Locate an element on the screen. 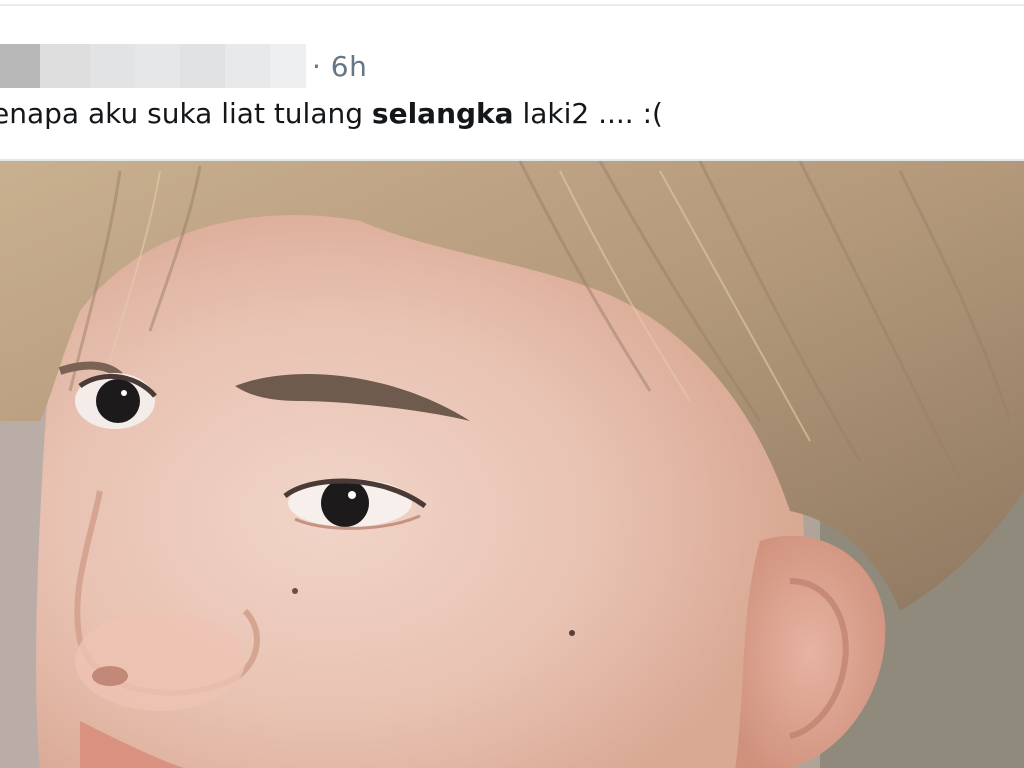 This screenshot has width=1024, height=768. tweet-header: · 6h is located at coordinates (183, 66).